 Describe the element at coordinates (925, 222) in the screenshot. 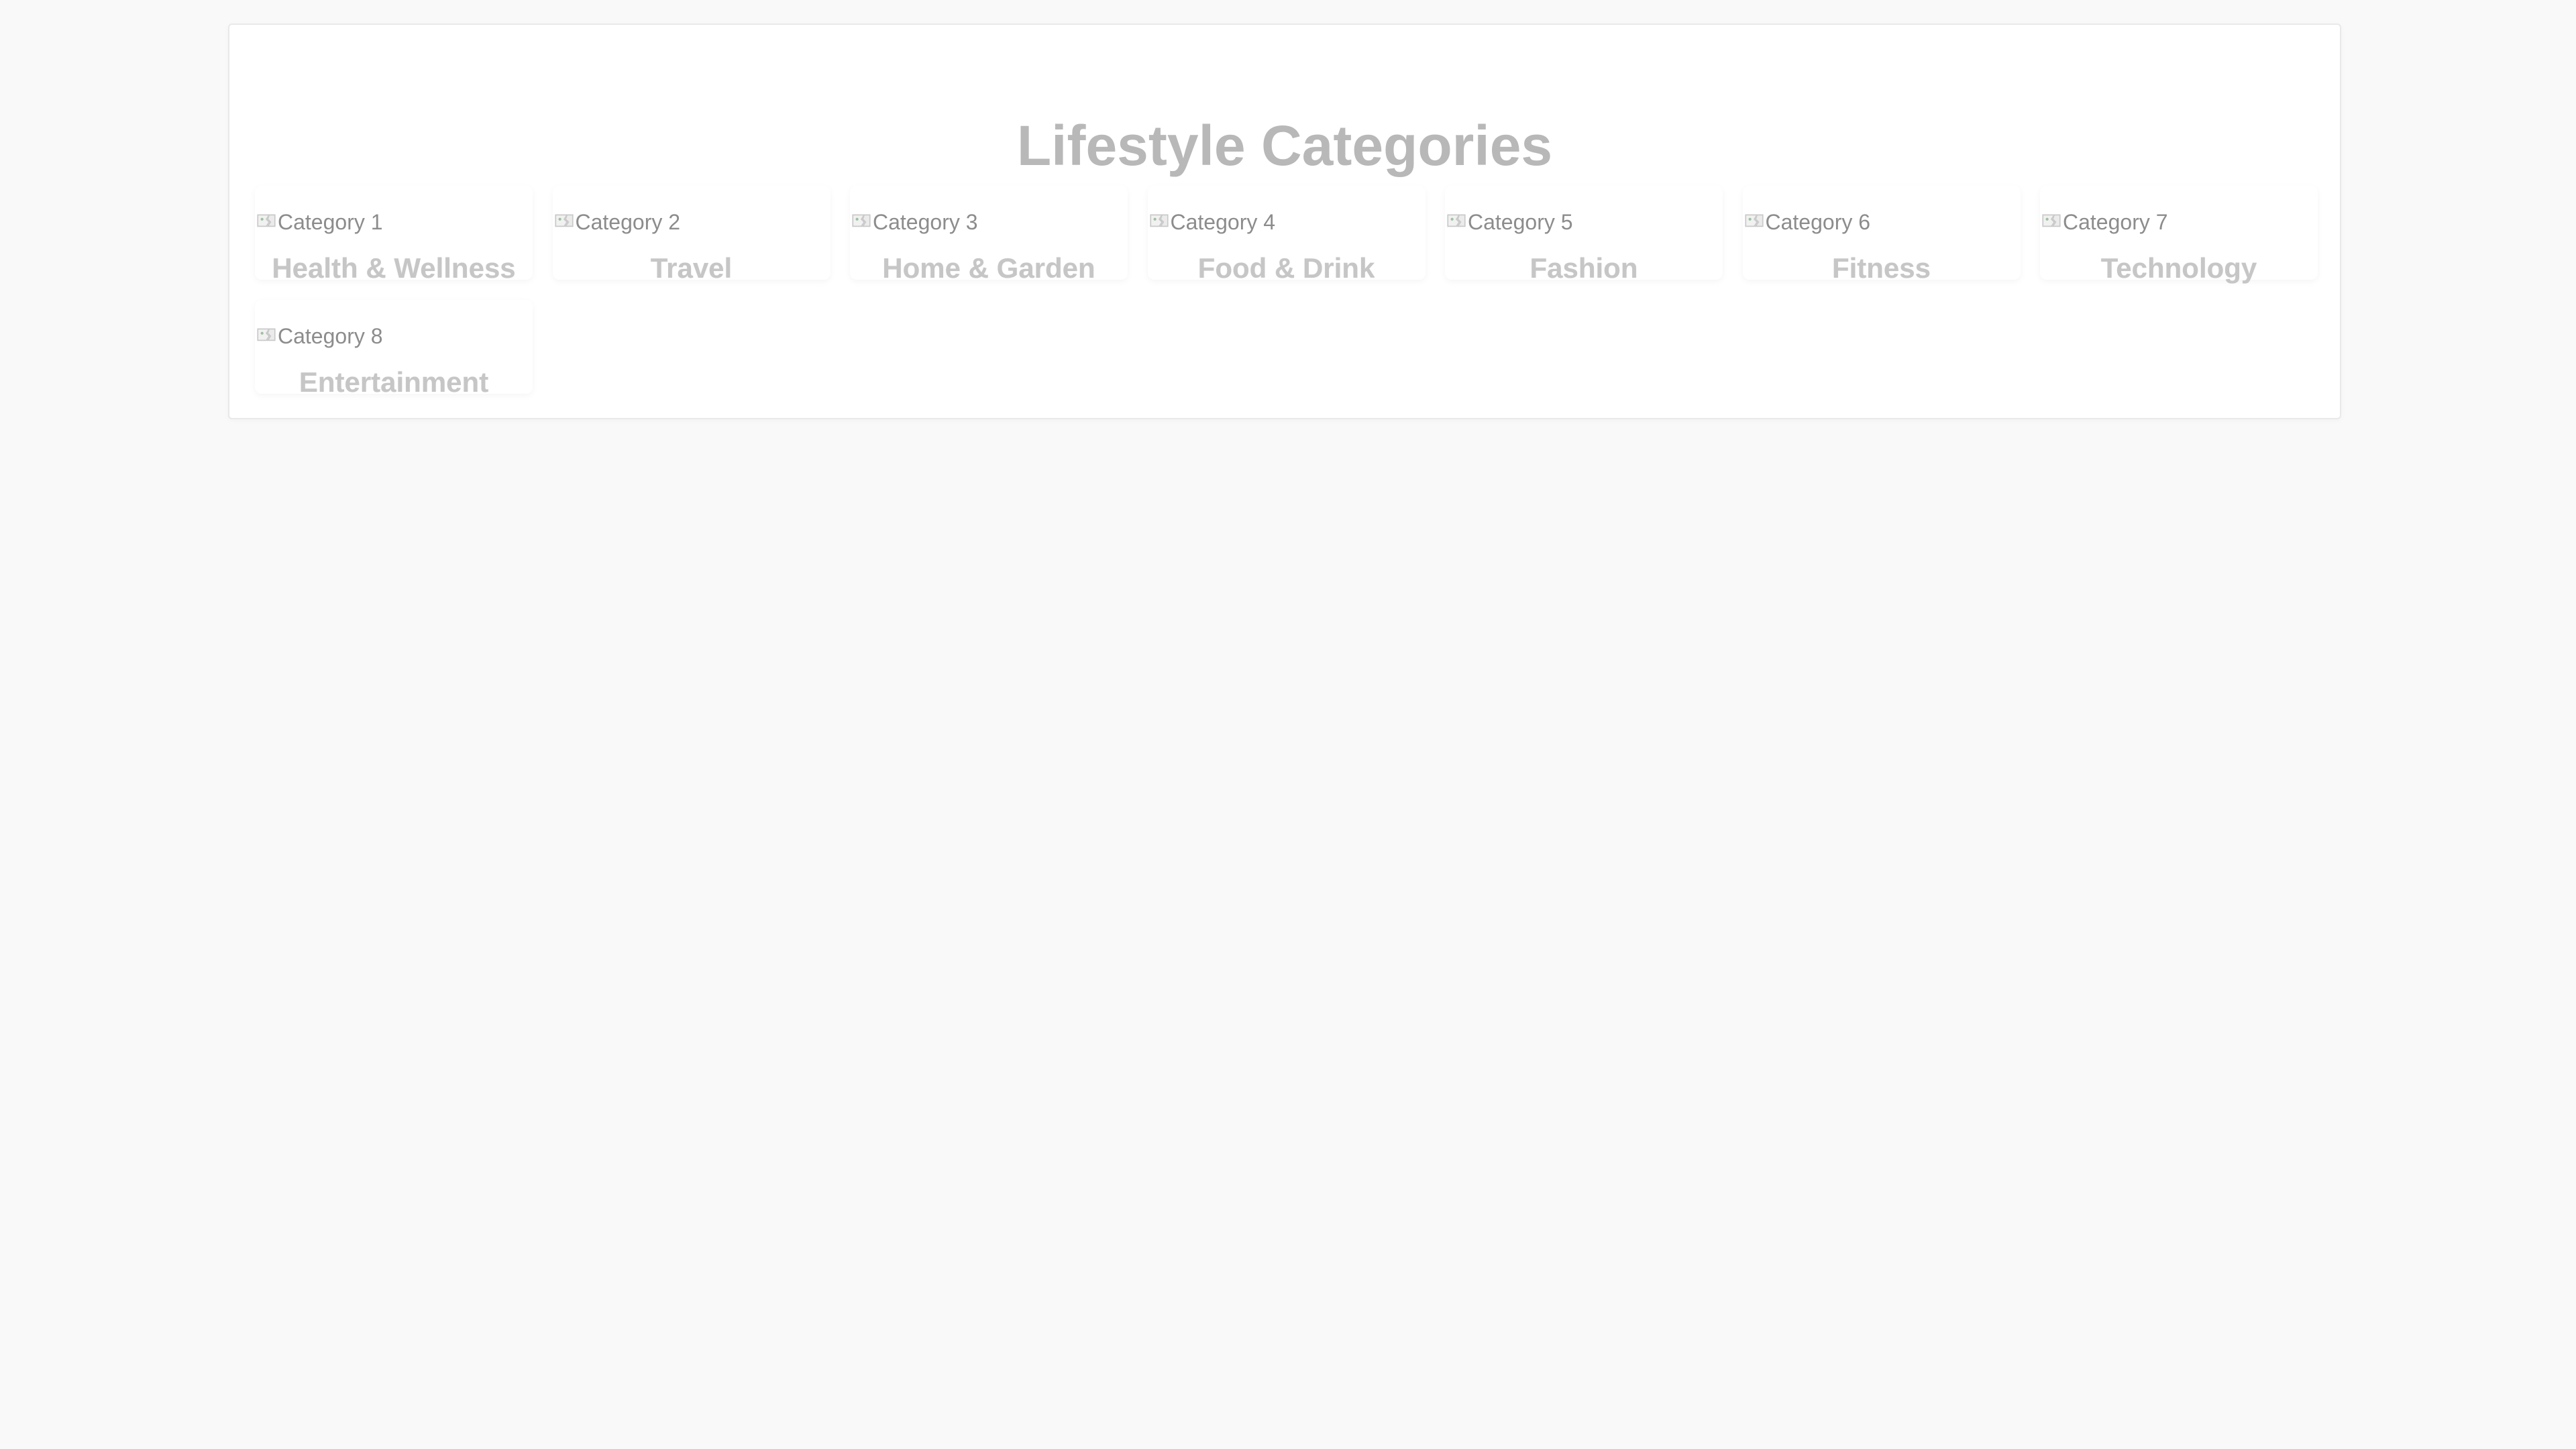

I see `category-image-alt: Category 3` at that location.